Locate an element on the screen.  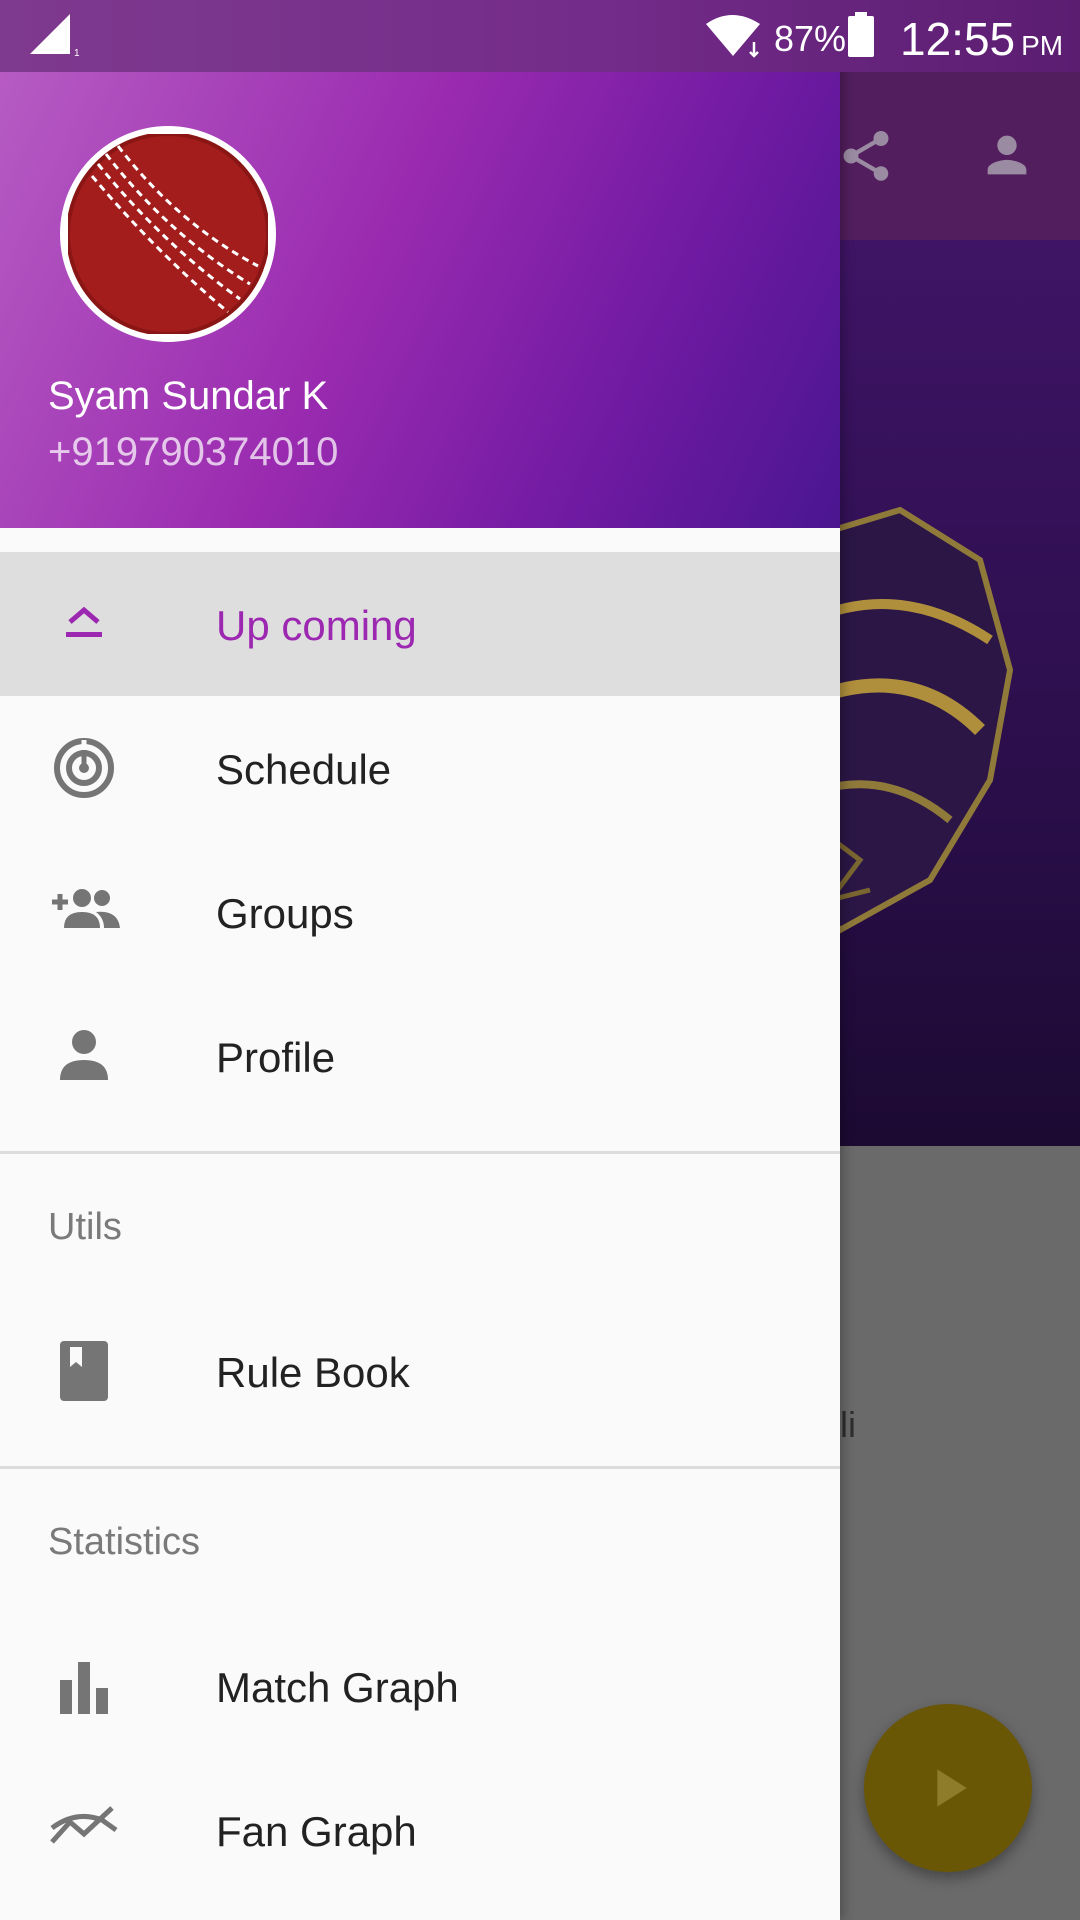
schedule-icon is located at coordinates (84, 768).